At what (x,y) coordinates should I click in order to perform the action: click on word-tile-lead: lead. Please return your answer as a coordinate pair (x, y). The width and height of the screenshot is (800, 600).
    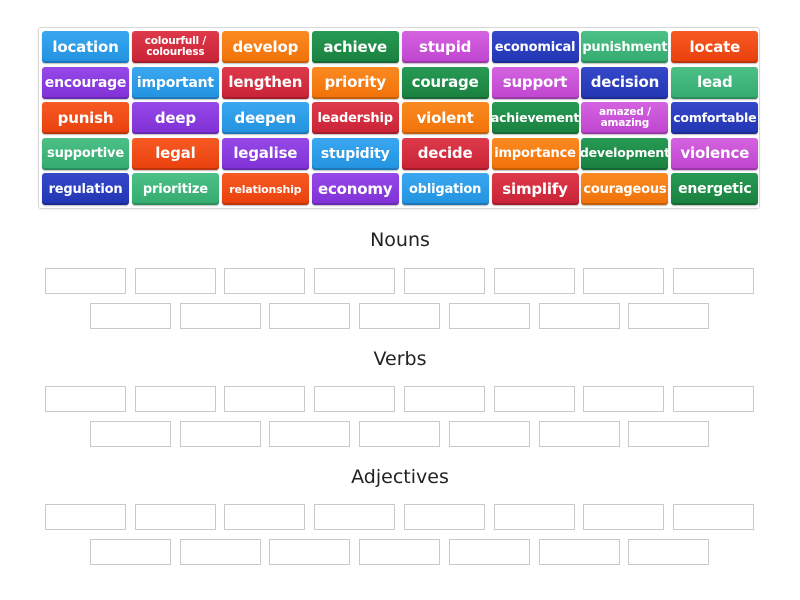
    Looking at the image, I should click on (715, 82).